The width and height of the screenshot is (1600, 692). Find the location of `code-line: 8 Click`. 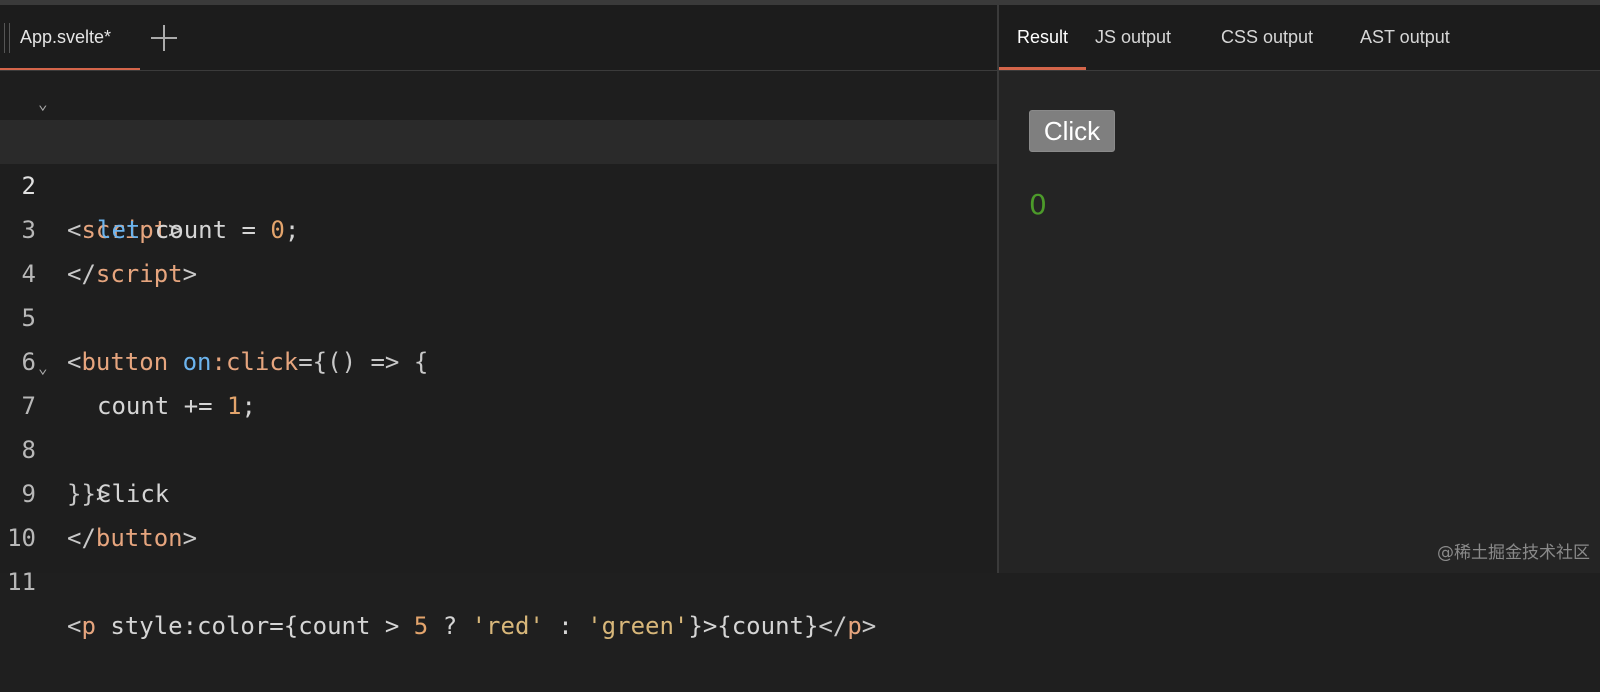

code-line: 8 Click is located at coordinates (498, 446).